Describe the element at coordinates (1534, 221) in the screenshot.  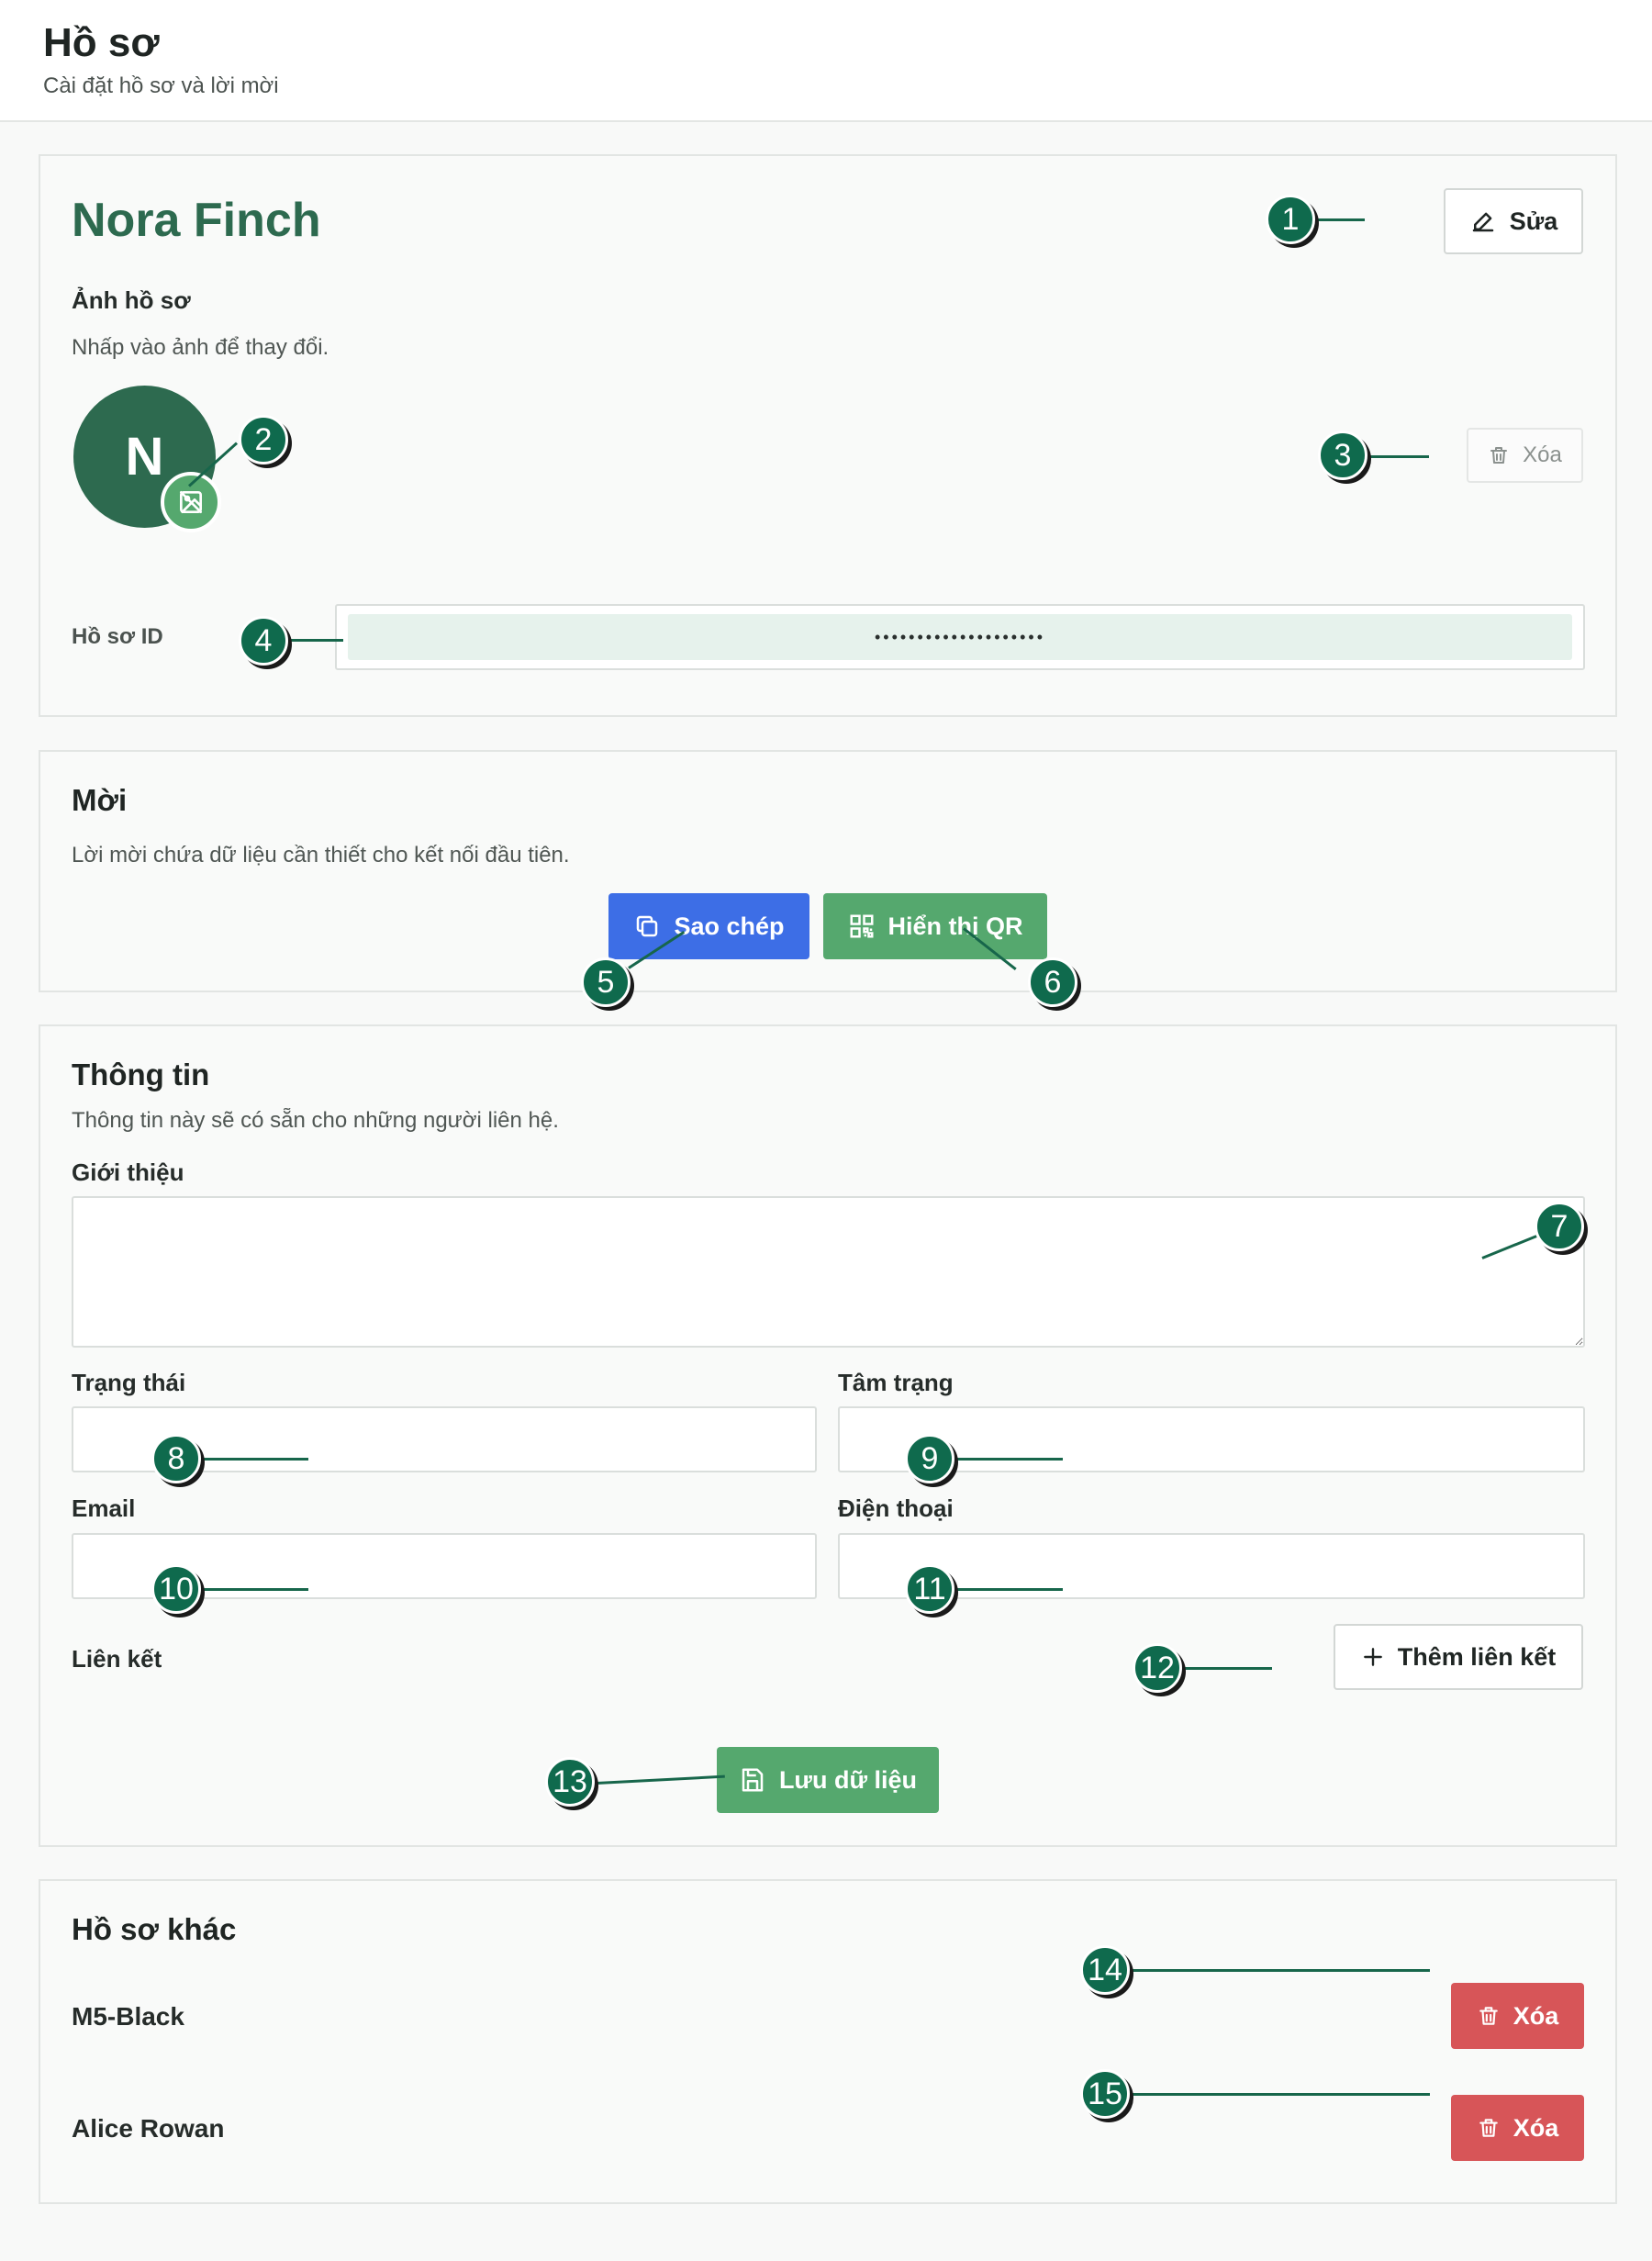
I see `edit-button-label: Sửa` at that location.